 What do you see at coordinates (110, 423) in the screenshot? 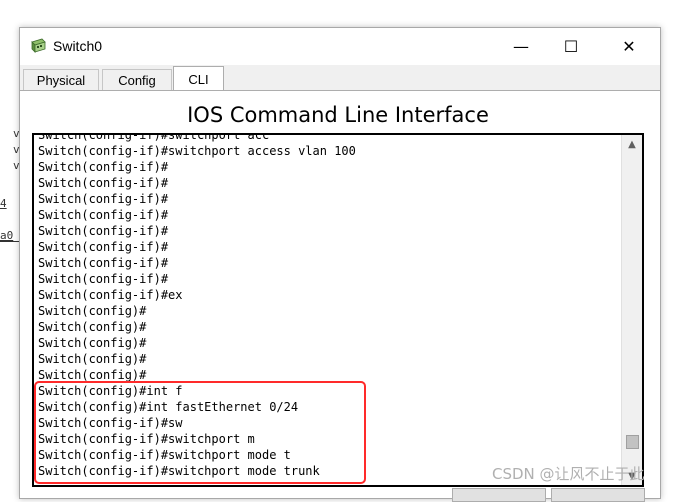
I see `terminal-line: Switch(config-if)#sw` at bounding box center [110, 423].